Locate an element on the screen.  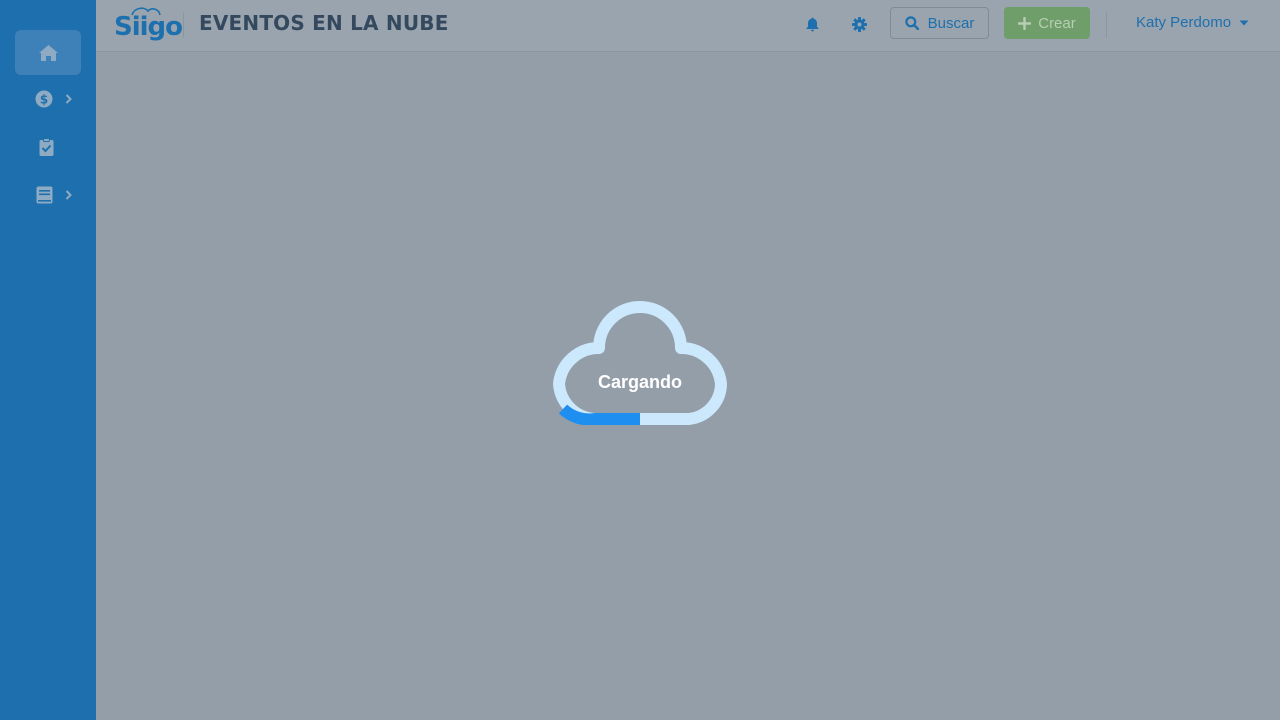
sidebar-item-finance: $ is located at coordinates (48, 98).